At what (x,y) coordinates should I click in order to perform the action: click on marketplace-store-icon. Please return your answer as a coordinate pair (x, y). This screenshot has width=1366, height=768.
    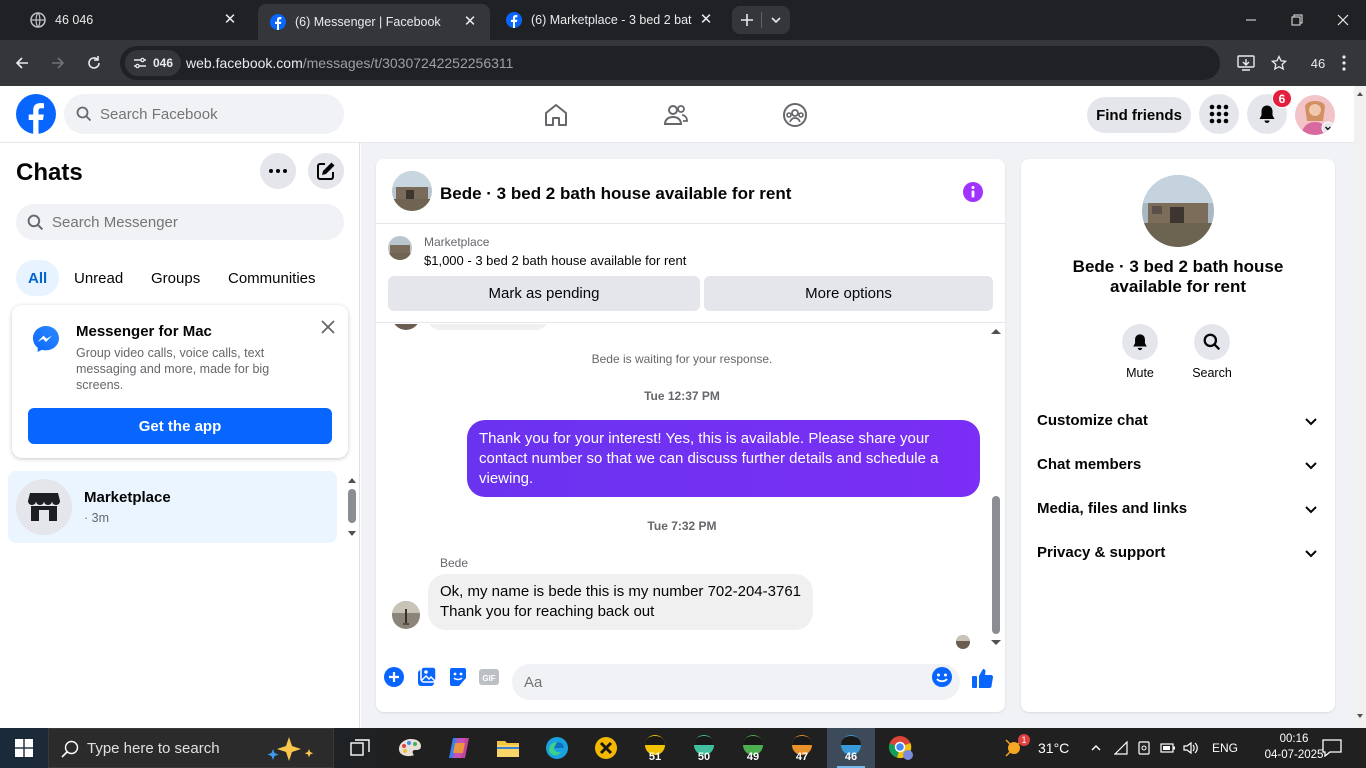
    Looking at the image, I should click on (44, 507).